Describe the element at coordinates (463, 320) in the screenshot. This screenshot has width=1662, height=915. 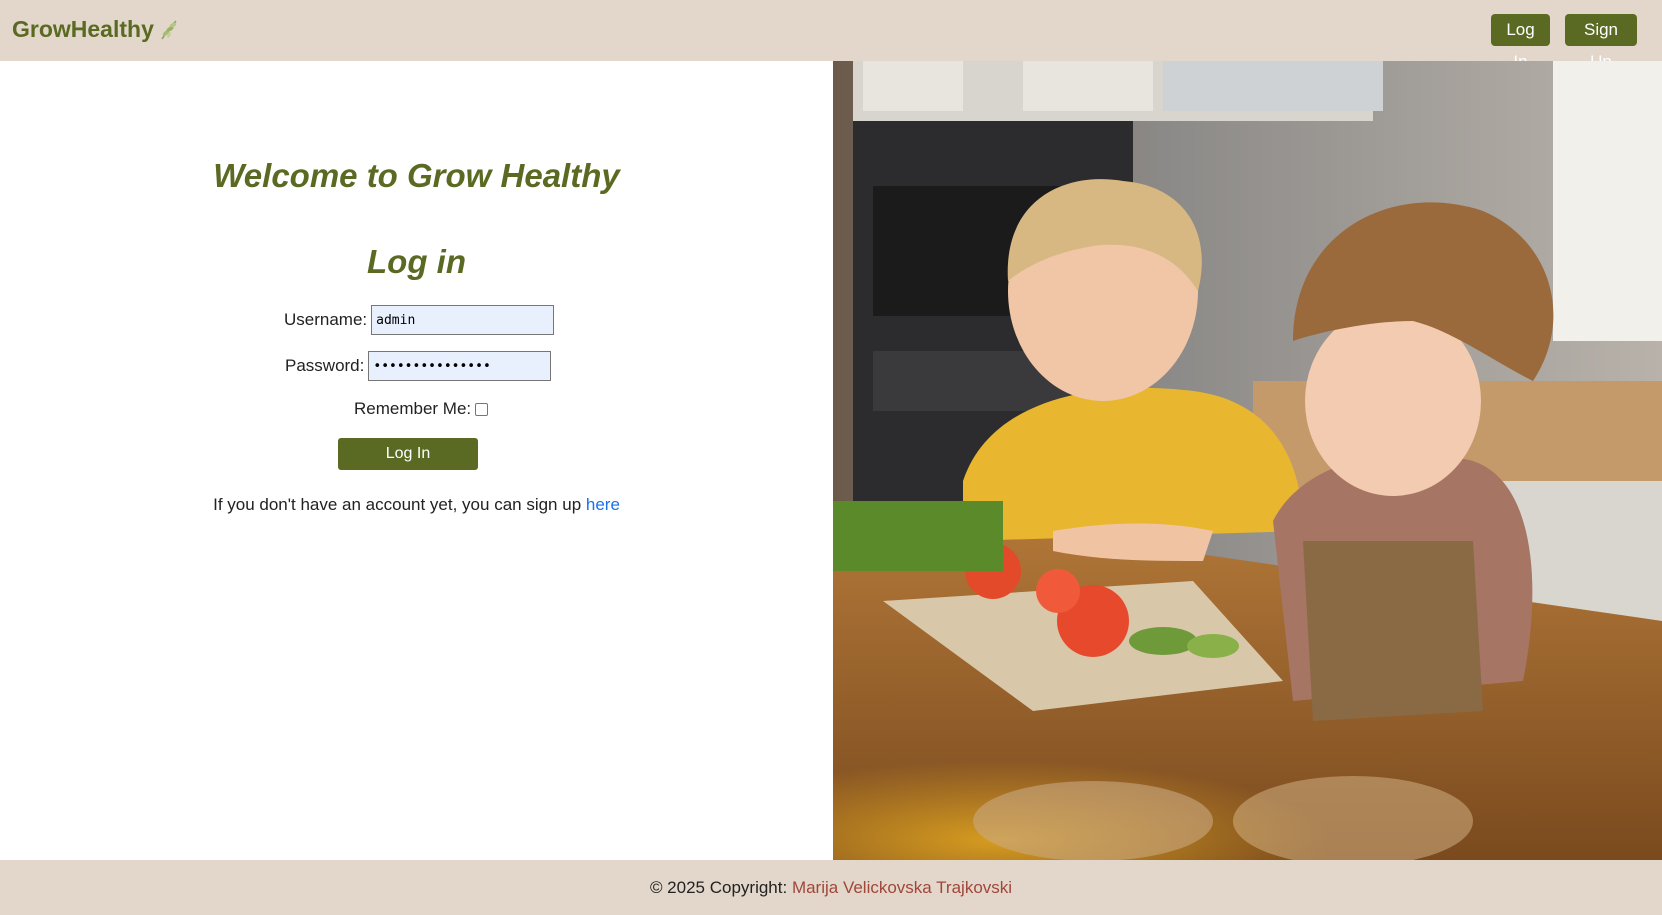
I see `username-input` at that location.